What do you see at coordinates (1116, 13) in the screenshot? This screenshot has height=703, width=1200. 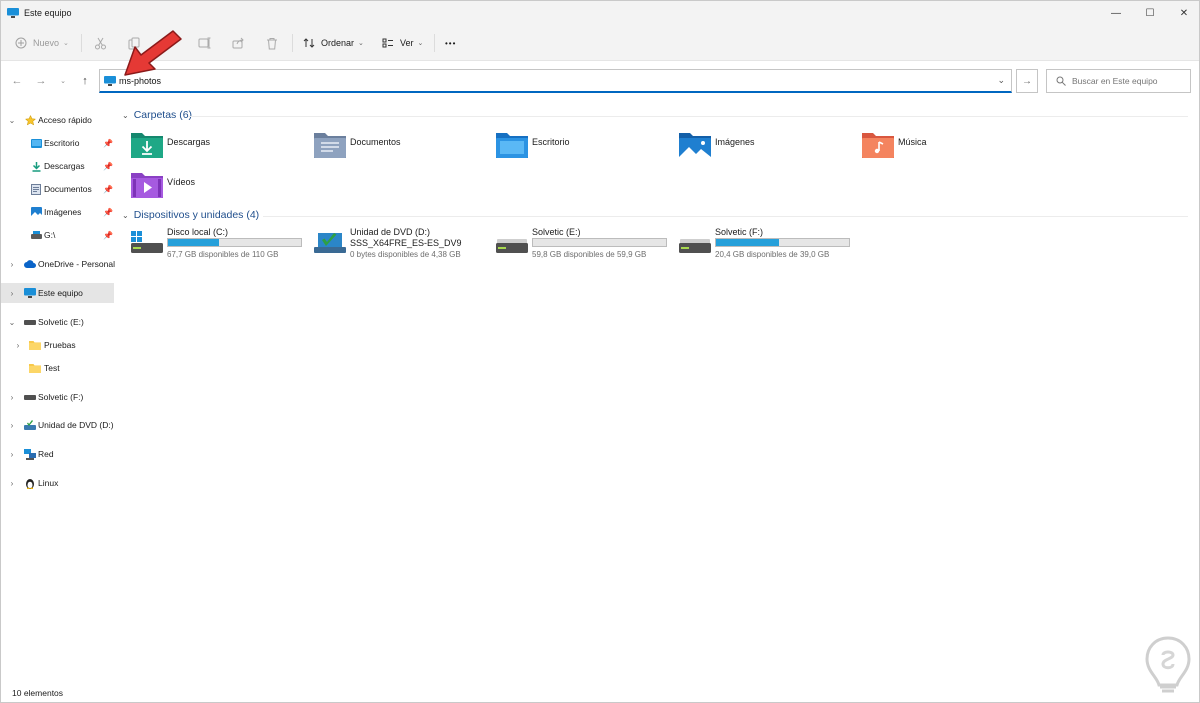 I see `minimize-button: —` at bounding box center [1116, 13].